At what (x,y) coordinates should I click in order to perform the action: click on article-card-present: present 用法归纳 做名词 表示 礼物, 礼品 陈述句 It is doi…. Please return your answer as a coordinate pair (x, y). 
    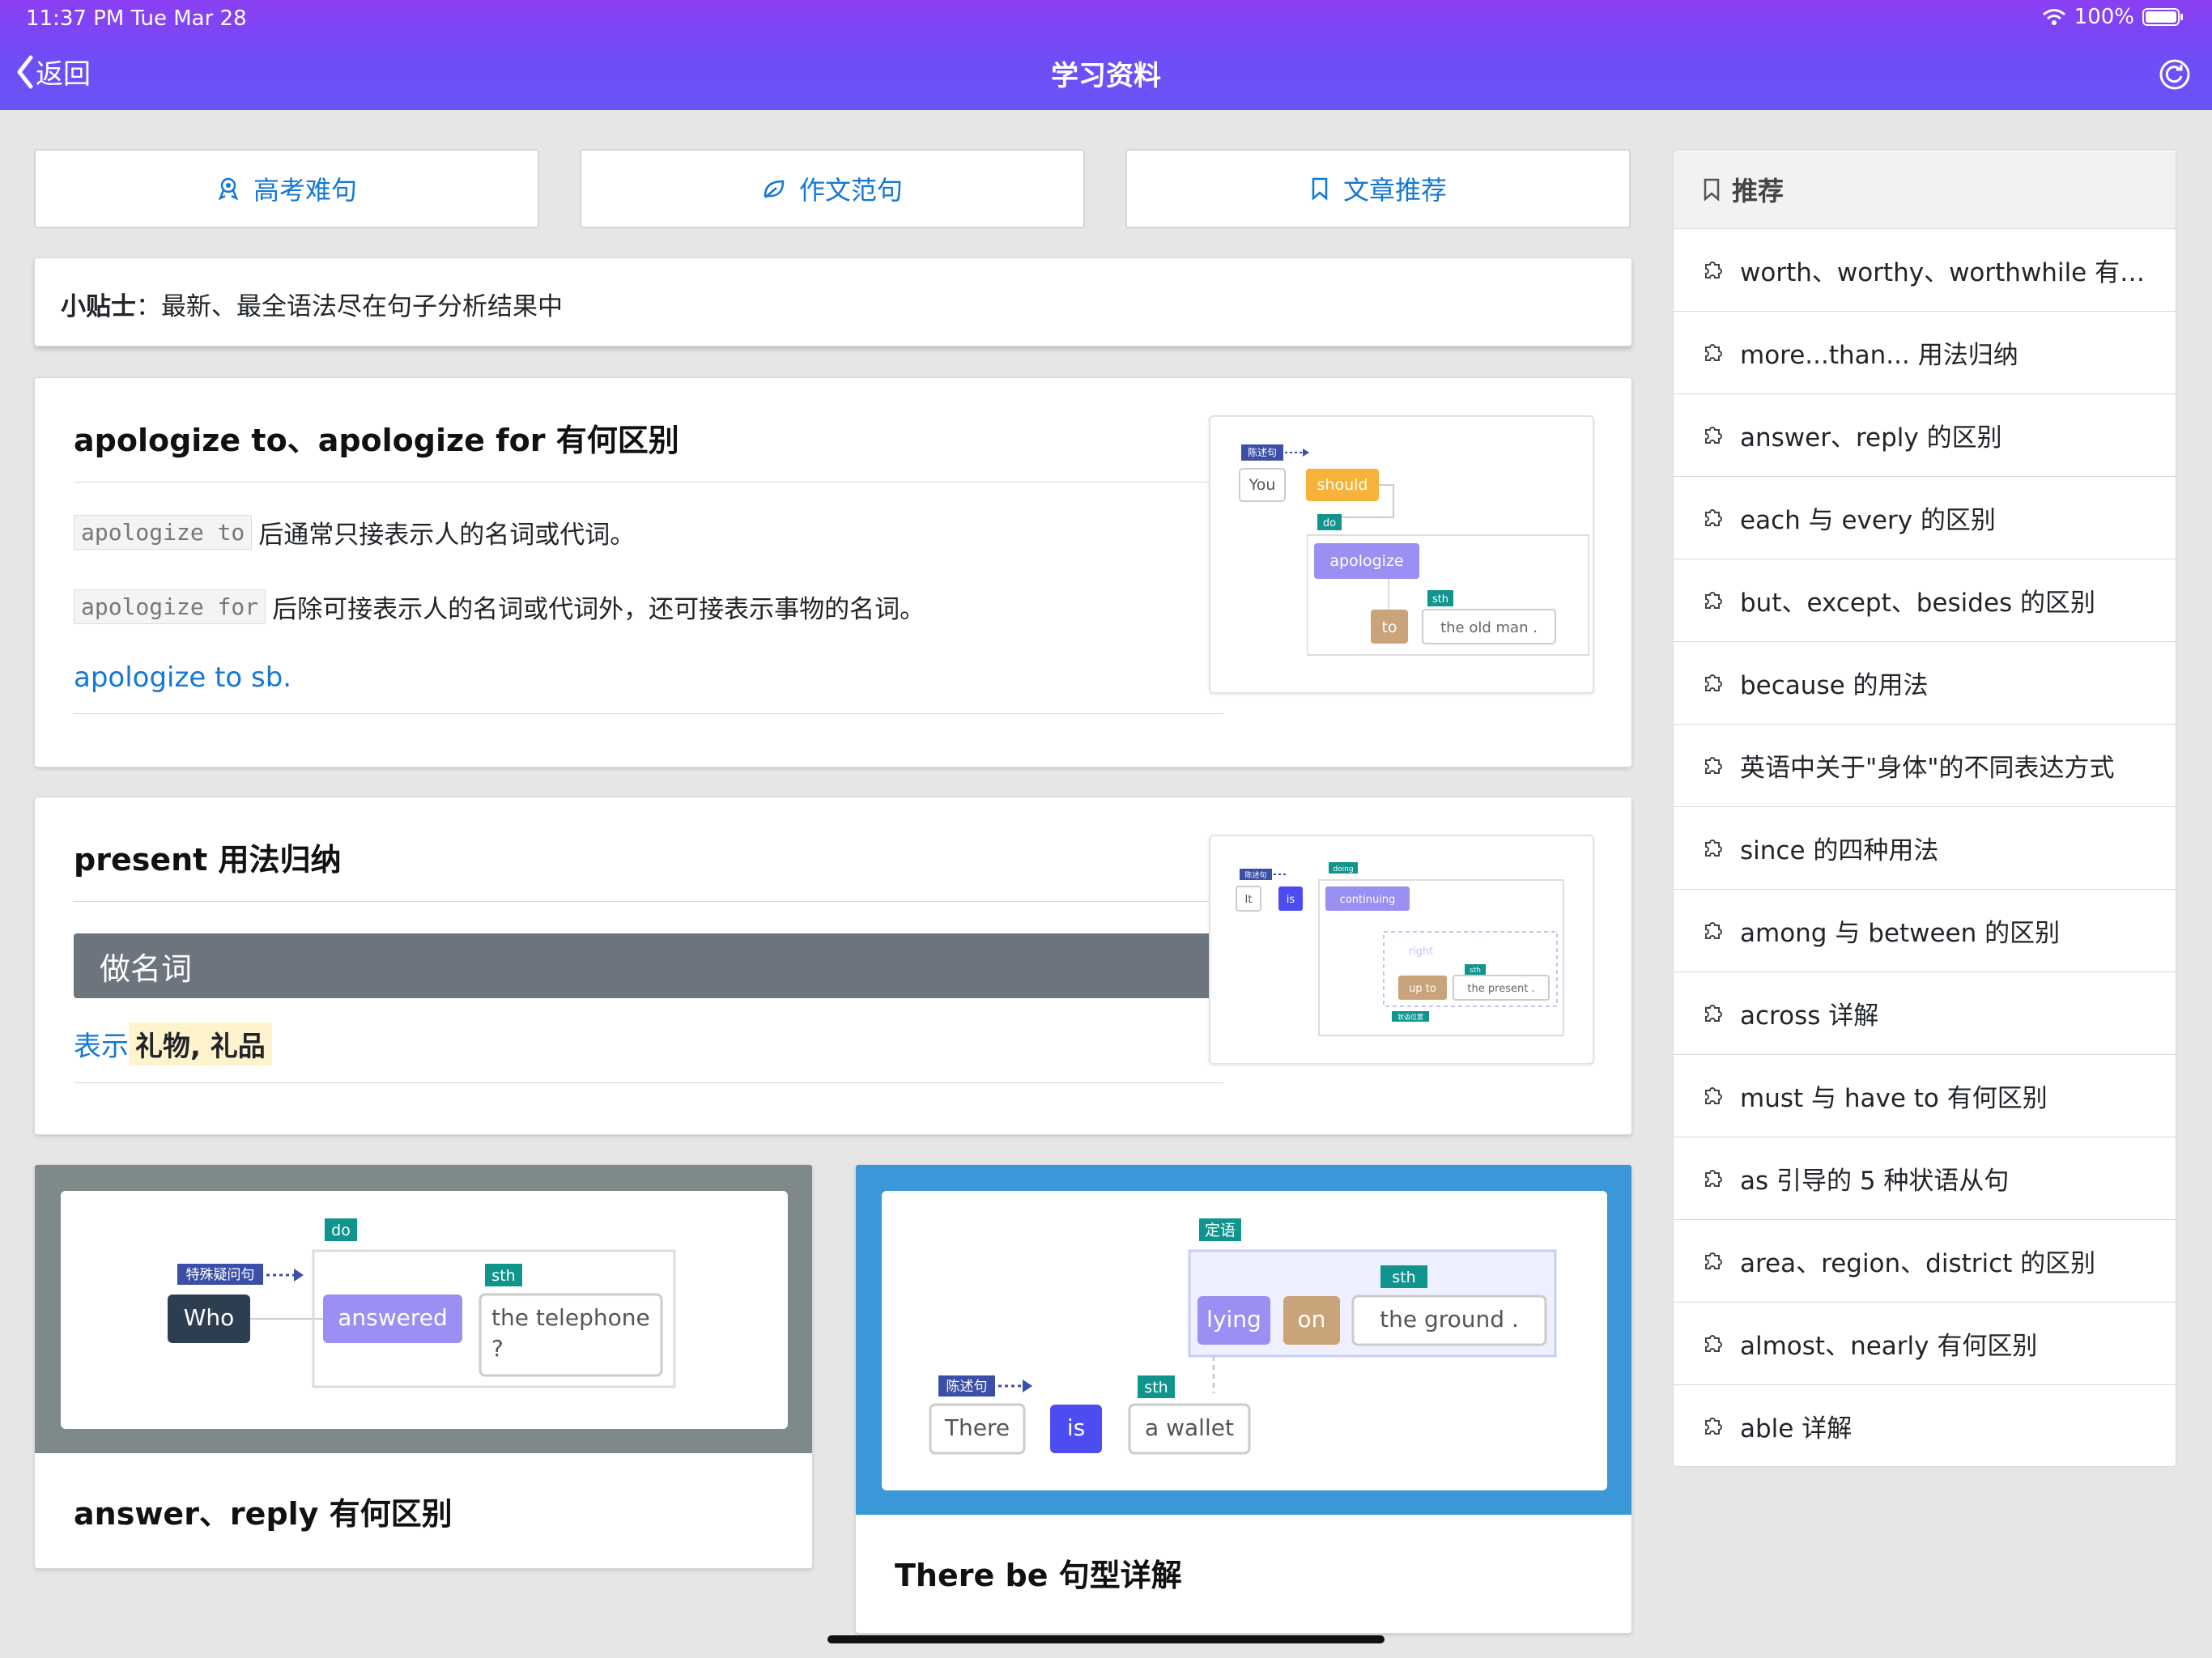
    Looking at the image, I should click on (833, 966).